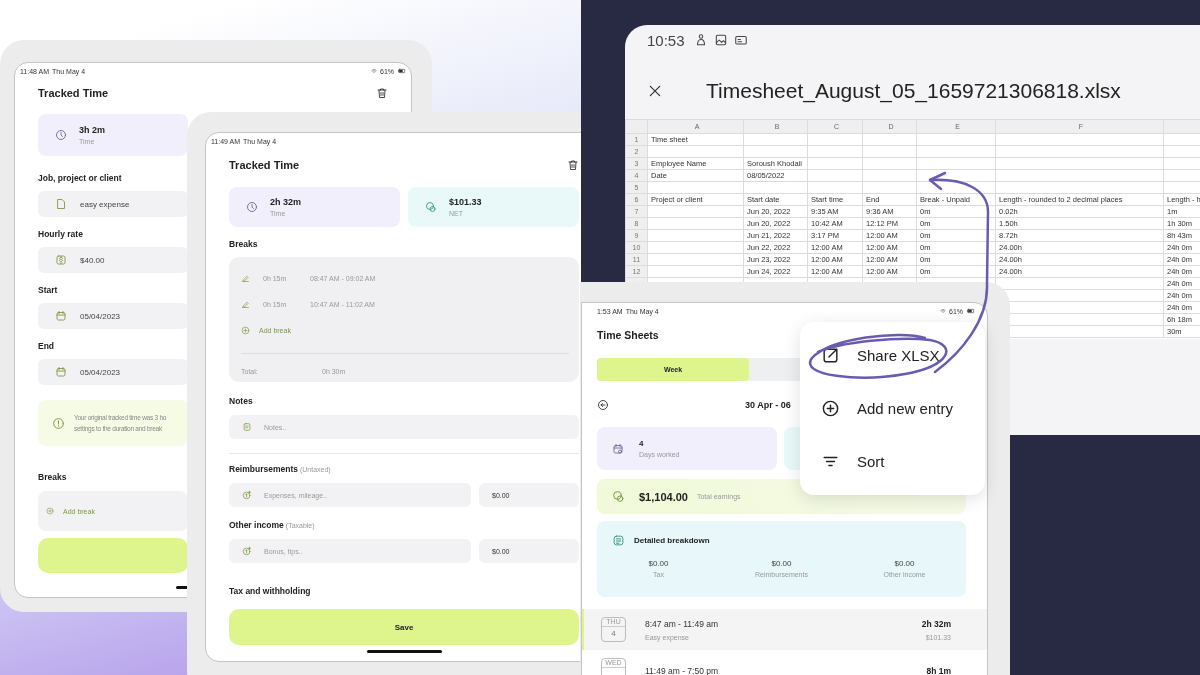 The width and height of the screenshot is (1200, 675). I want to click on note-icon, so click(247, 427).